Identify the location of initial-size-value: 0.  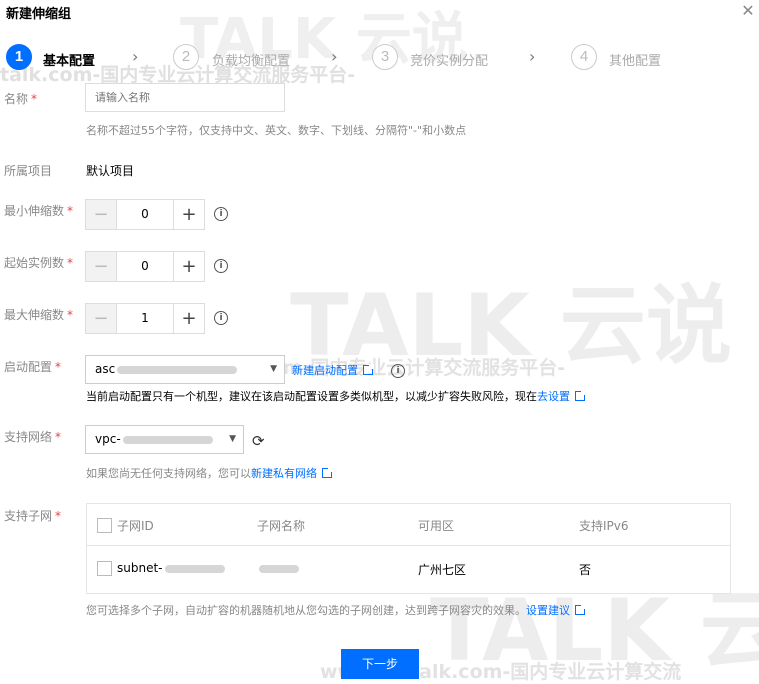
(145, 266).